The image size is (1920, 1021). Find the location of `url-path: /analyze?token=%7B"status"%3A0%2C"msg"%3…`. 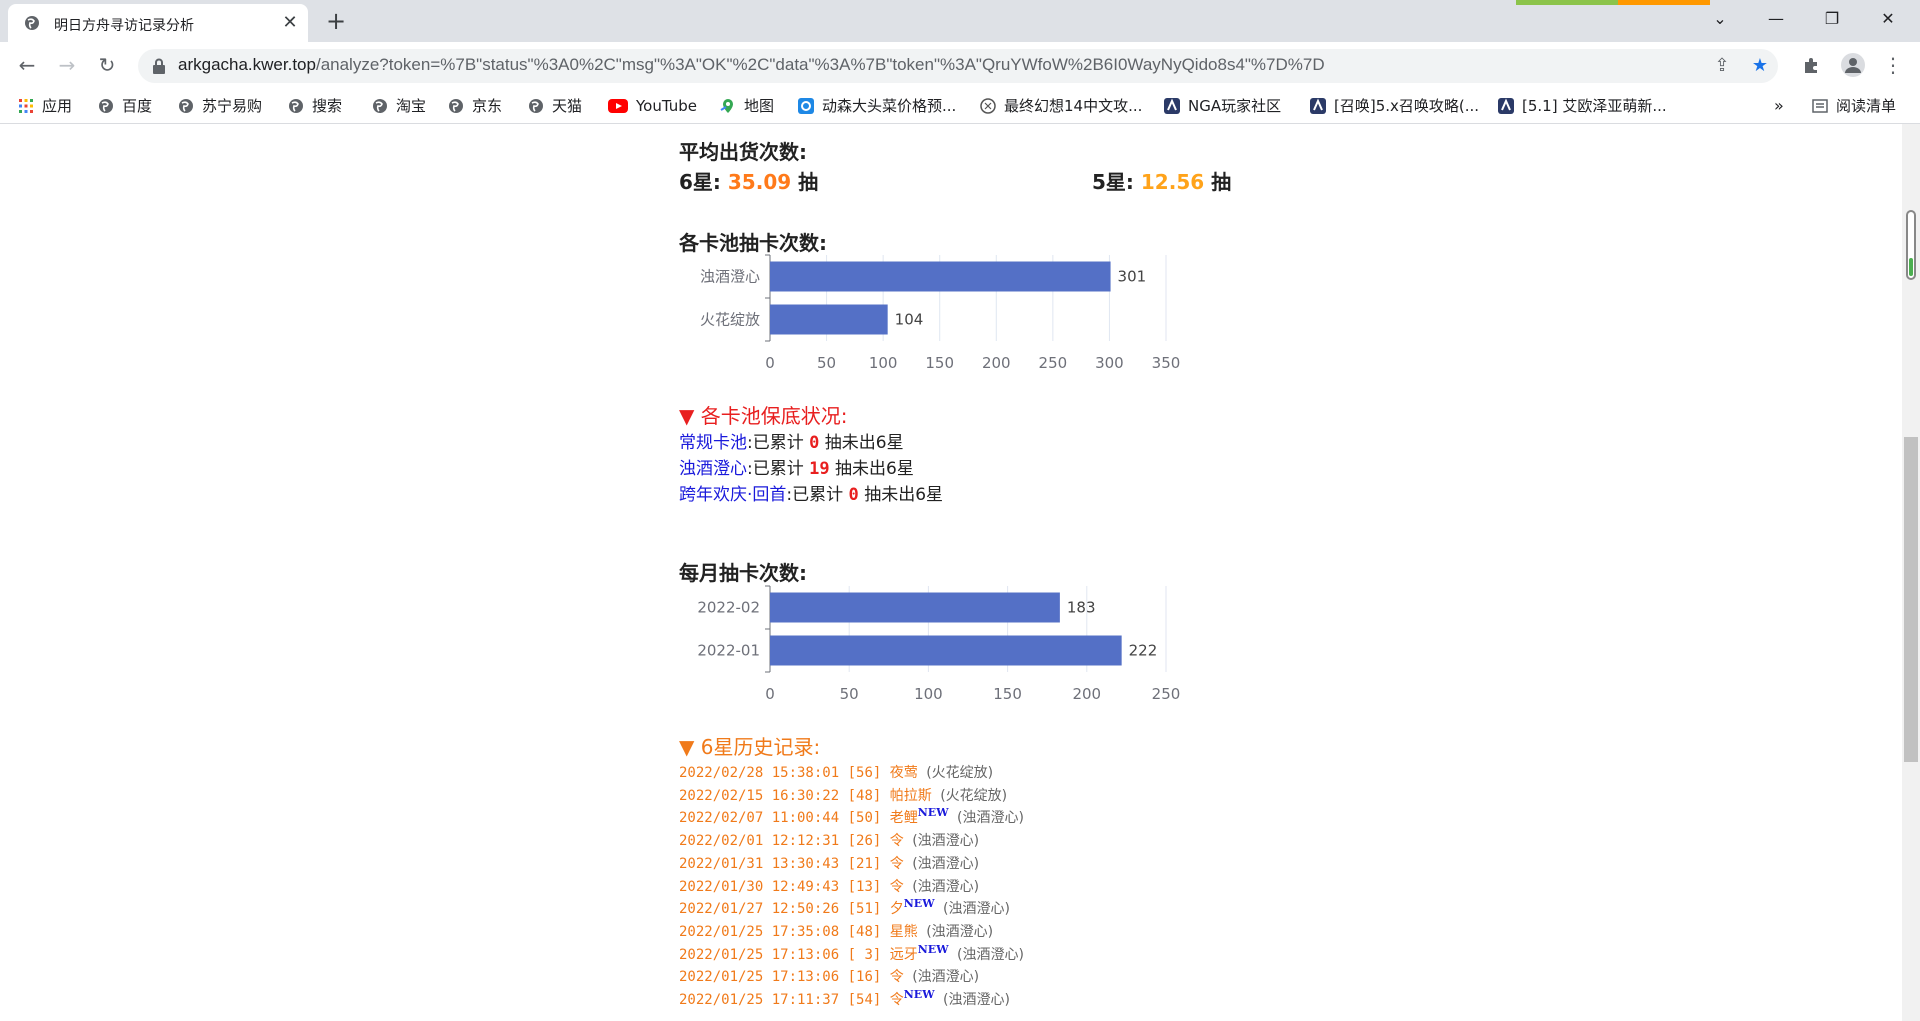

url-path: /analyze?token=%7B"status"%3A0%2C"msg"%3… is located at coordinates (820, 64).